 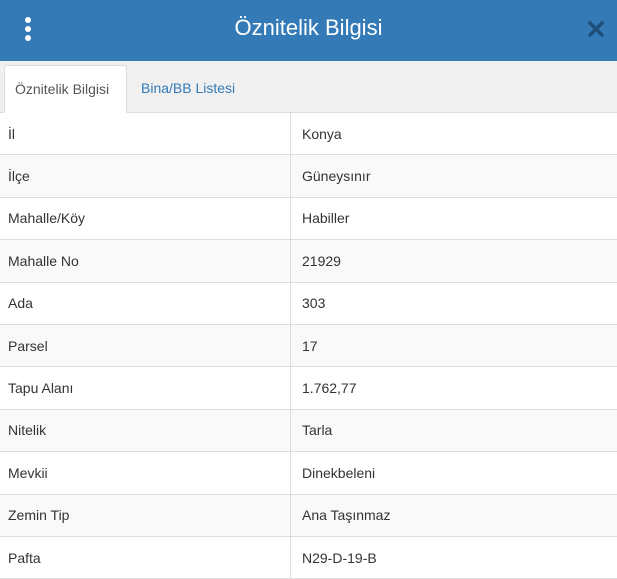 I want to click on table-row: Mevkii Dinekbeleni, so click(x=308, y=473).